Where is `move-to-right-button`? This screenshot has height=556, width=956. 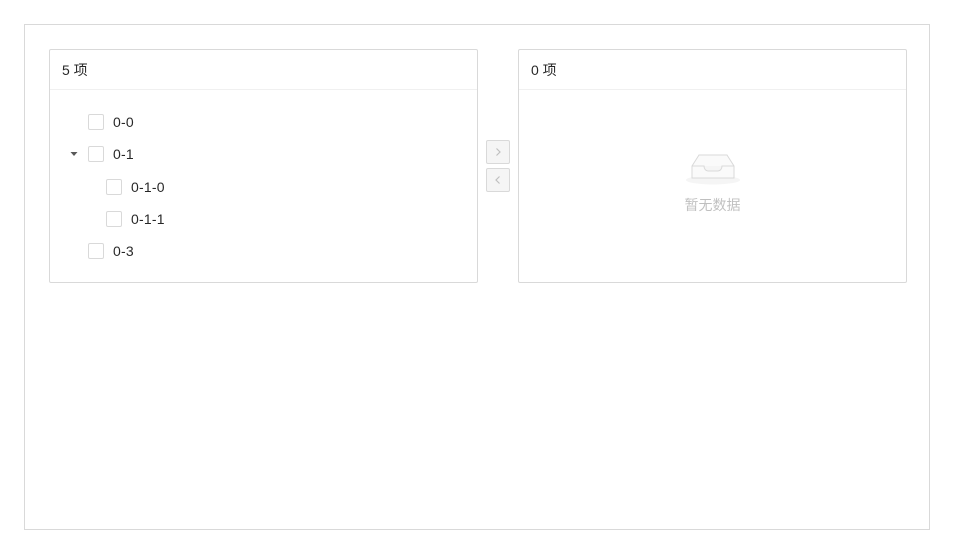 move-to-right-button is located at coordinates (498, 152).